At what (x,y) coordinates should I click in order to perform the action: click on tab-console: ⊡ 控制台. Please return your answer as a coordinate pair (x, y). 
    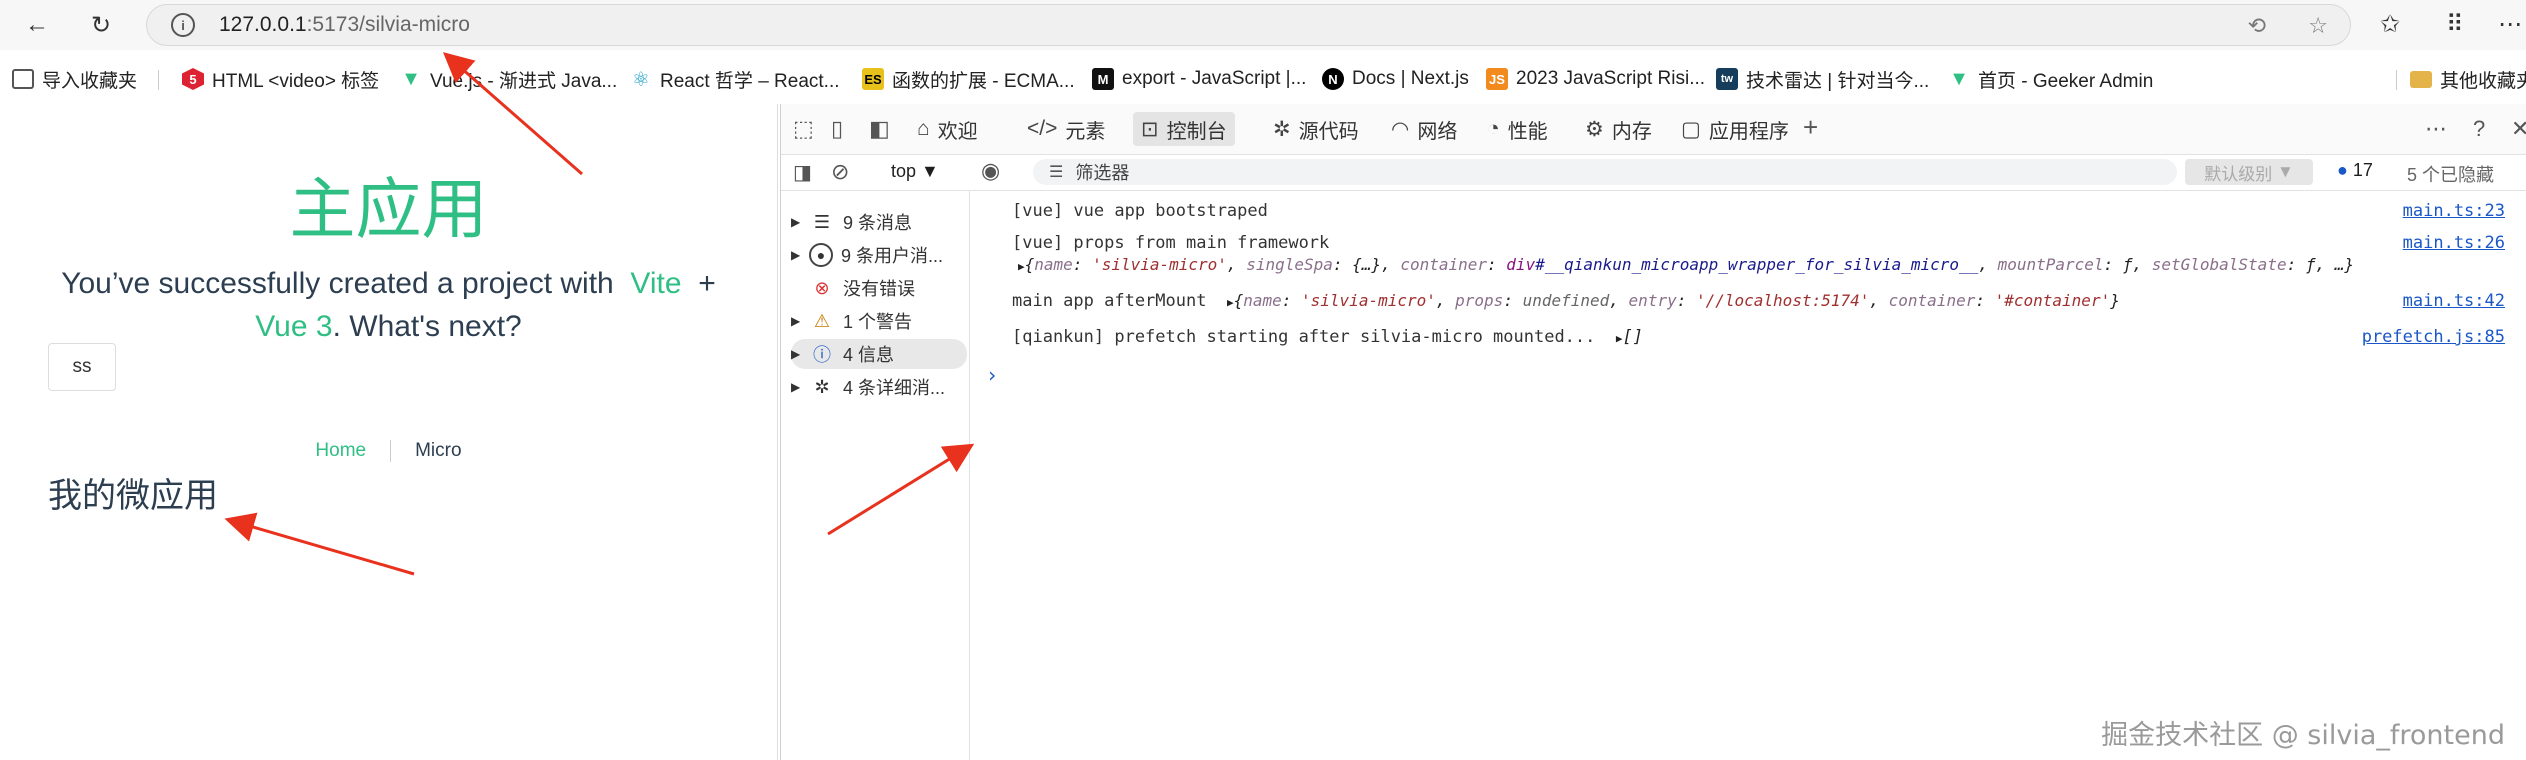
    Looking at the image, I should click on (1184, 129).